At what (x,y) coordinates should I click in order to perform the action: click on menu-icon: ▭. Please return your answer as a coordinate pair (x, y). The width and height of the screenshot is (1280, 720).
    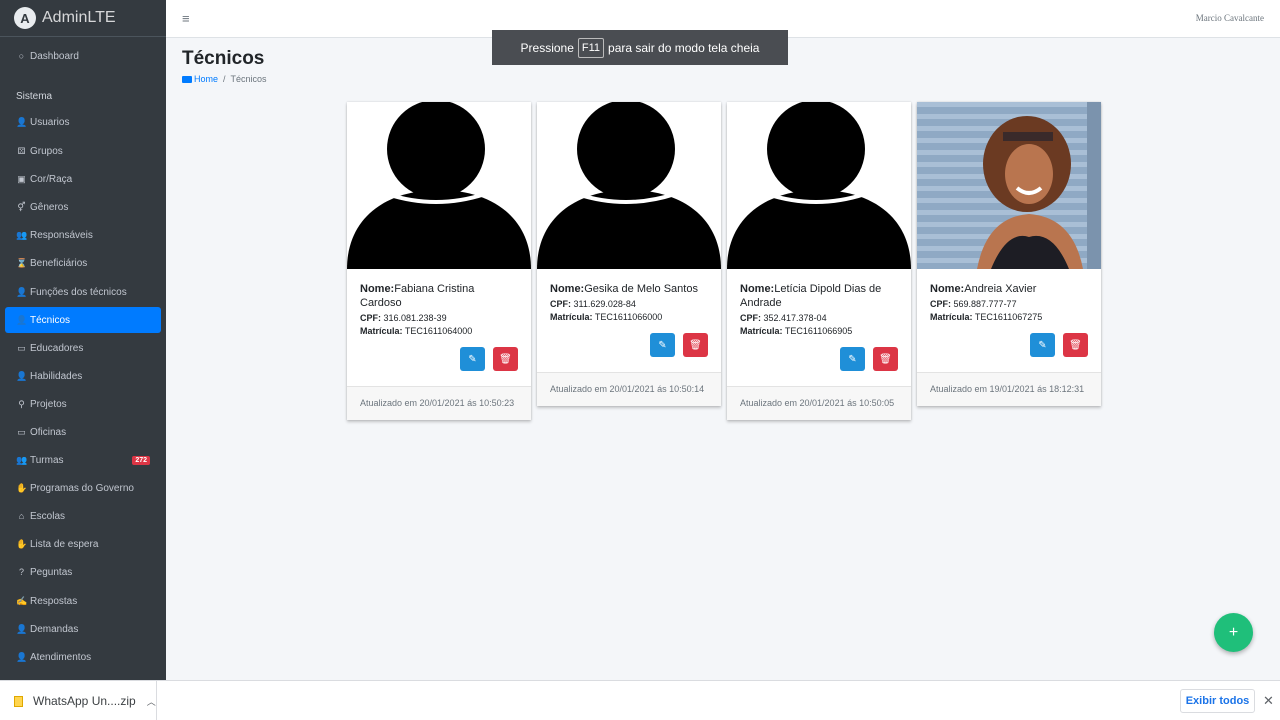
    Looking at the image, I should click on (21, 347).